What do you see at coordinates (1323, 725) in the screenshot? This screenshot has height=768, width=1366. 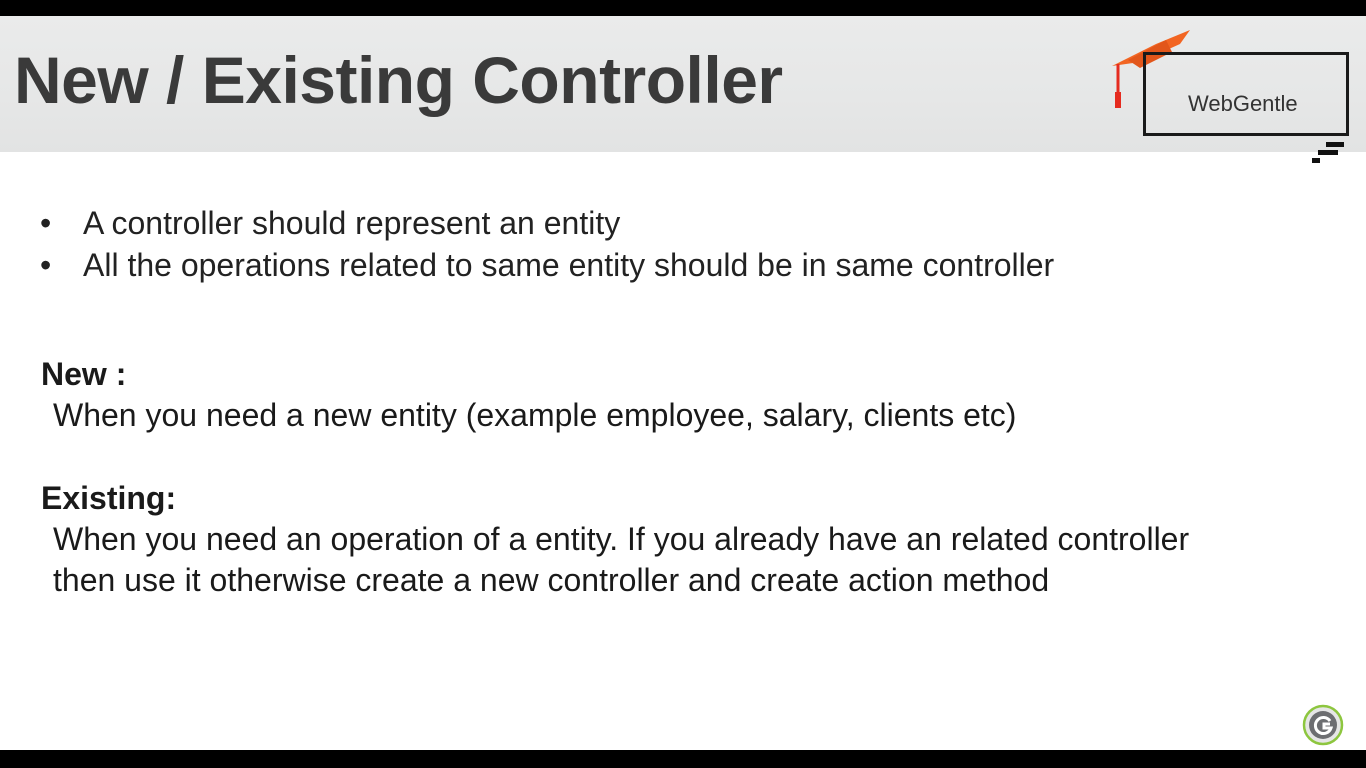 I see `channel-logo-icon` at bounding box center [1323, 725].